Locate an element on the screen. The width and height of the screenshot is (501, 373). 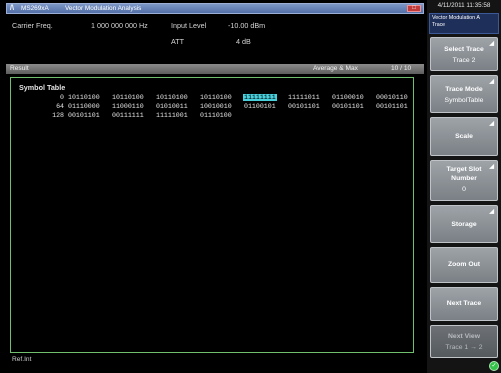
window-restore-button: □ is located at coordinates (414, 8).